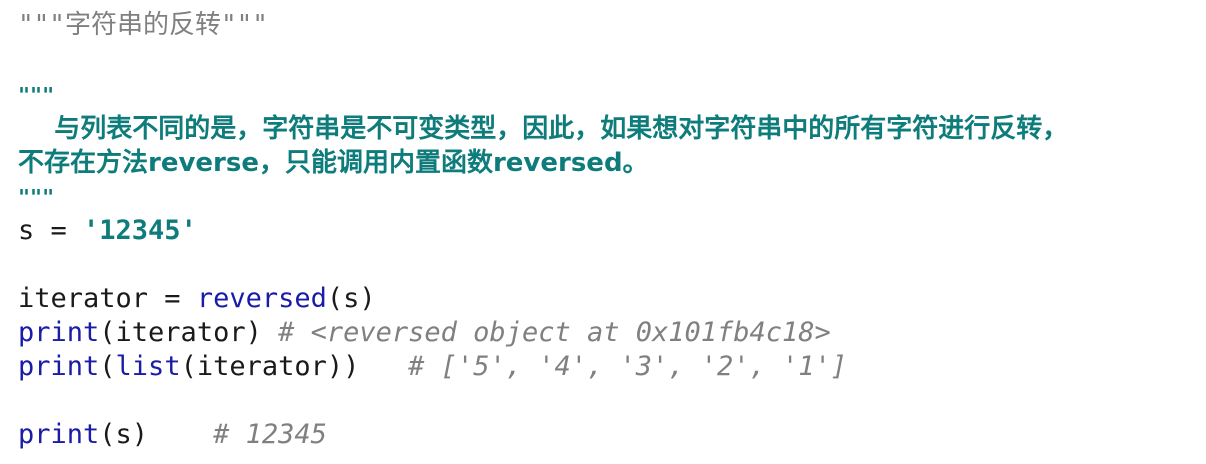 Image resolution: width=1206 pixels, height=464 pixels. Describe the element at coordinates (172, 435) in the screenshot. I see `code-line-print-s: print(s) # 12345` at that location.